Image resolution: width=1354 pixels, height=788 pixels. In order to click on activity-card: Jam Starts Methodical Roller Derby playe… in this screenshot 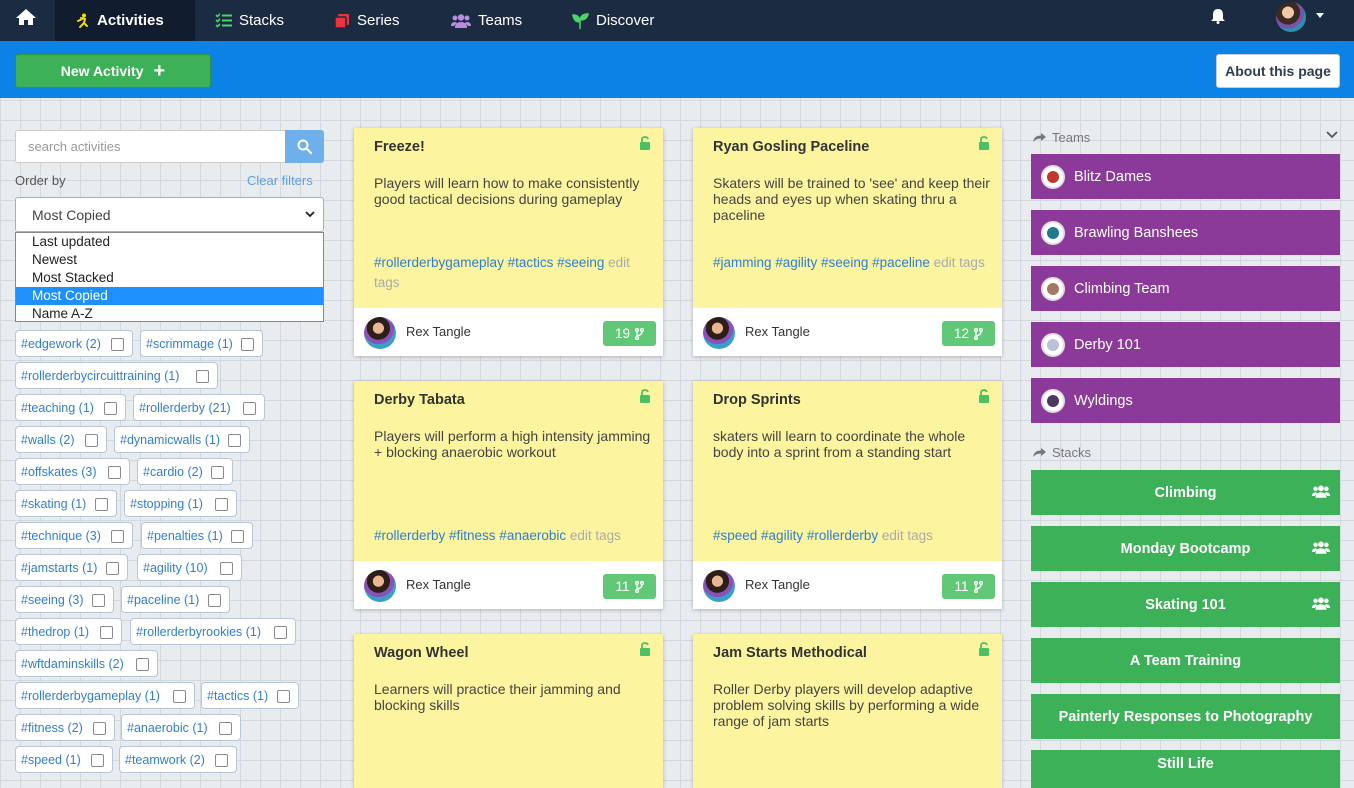, I will do `click(847, 711)`.